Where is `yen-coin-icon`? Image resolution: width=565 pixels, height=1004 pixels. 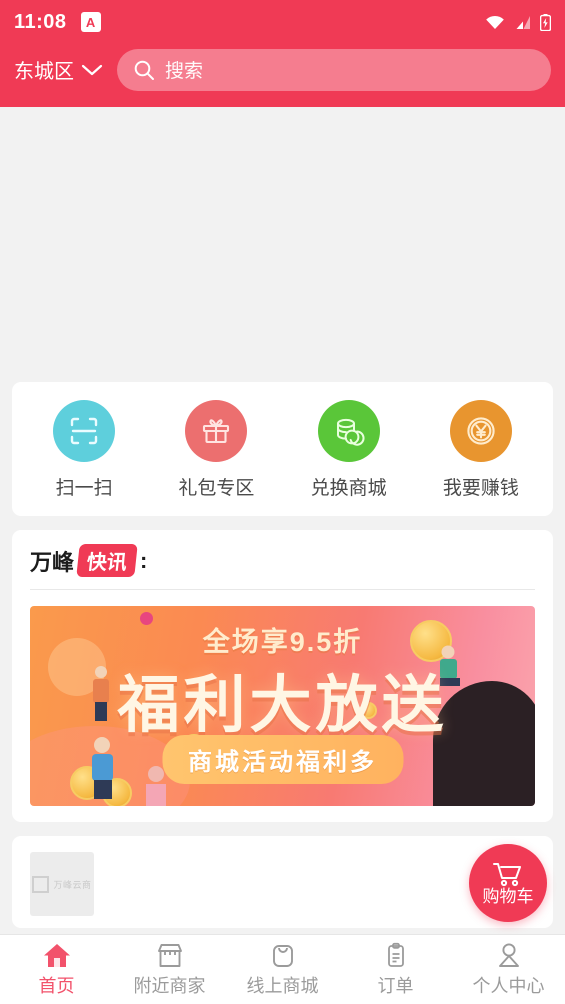
yen-coin-icon is located at coordinates (480, 431).